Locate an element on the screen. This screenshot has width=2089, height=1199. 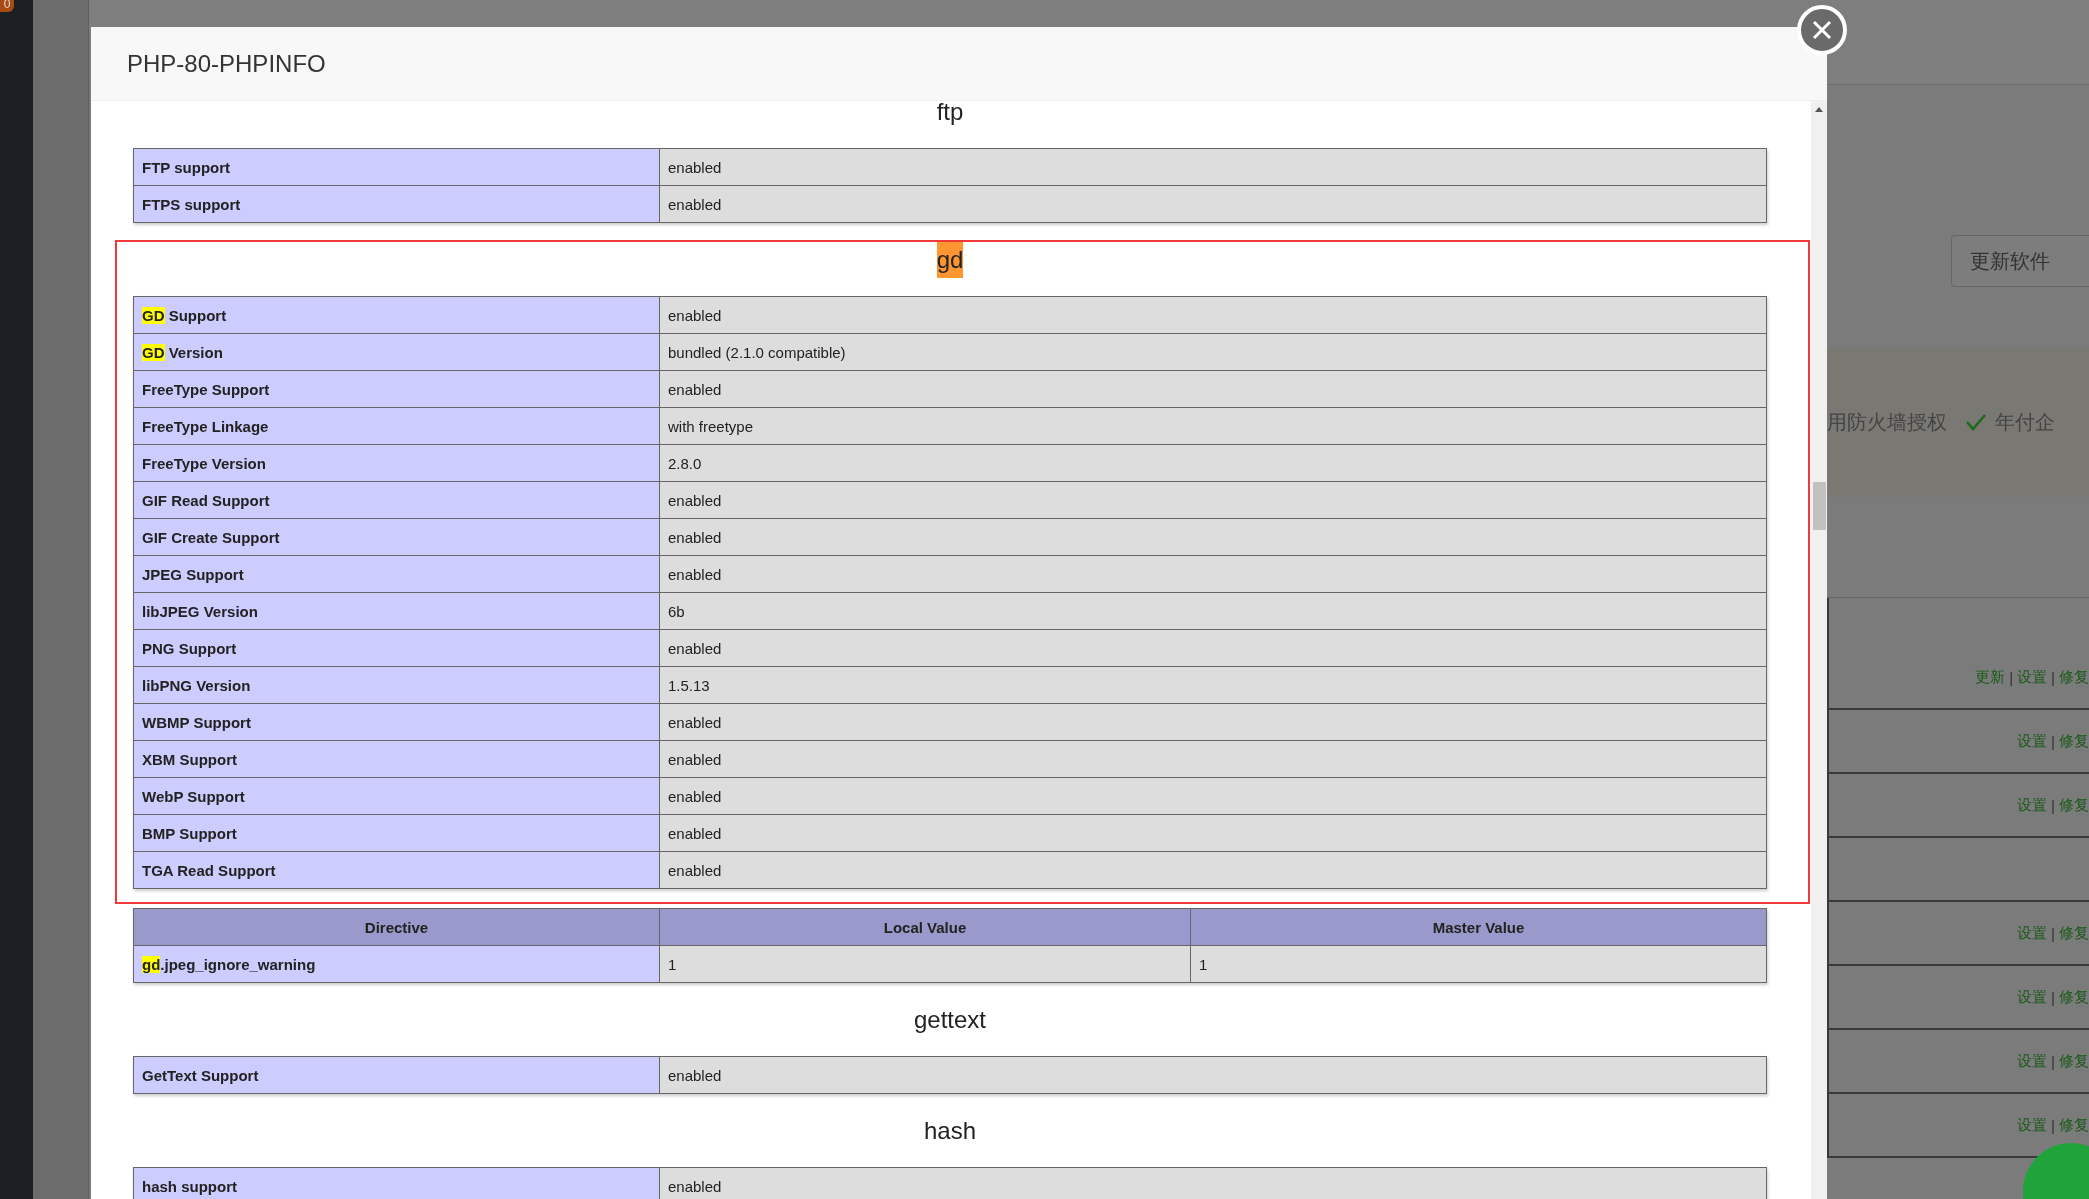
setting-name-cell: GIF Read Support is located at coordinates (396, 500).